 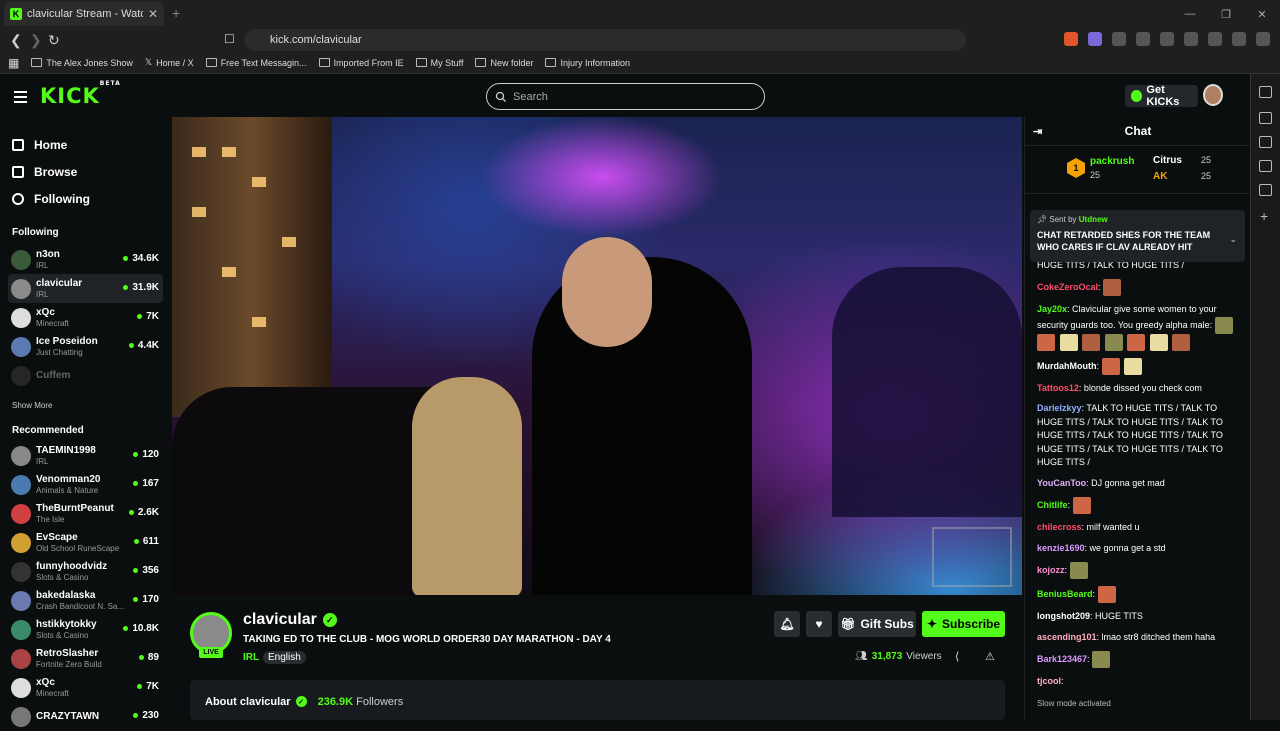 I want to click on chat-username: CokeZeroOcal, so click(x=1067, y=287).